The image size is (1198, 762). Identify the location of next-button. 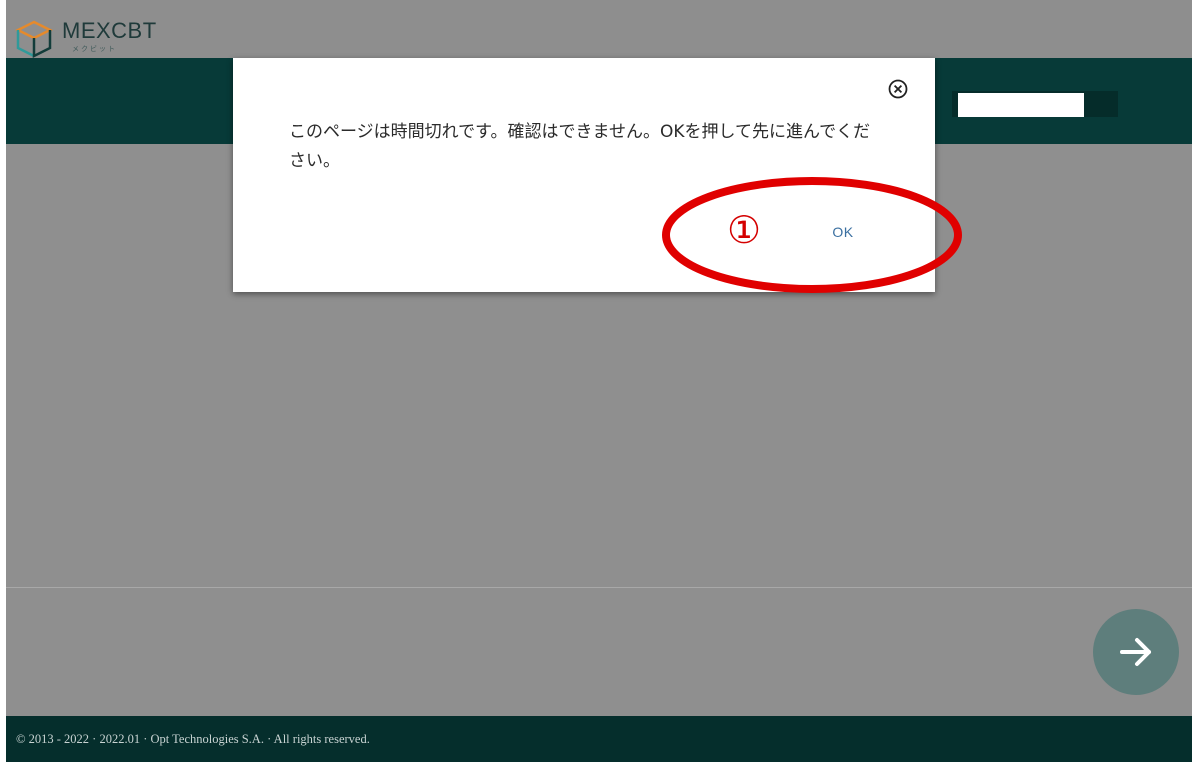
(1136, 652).